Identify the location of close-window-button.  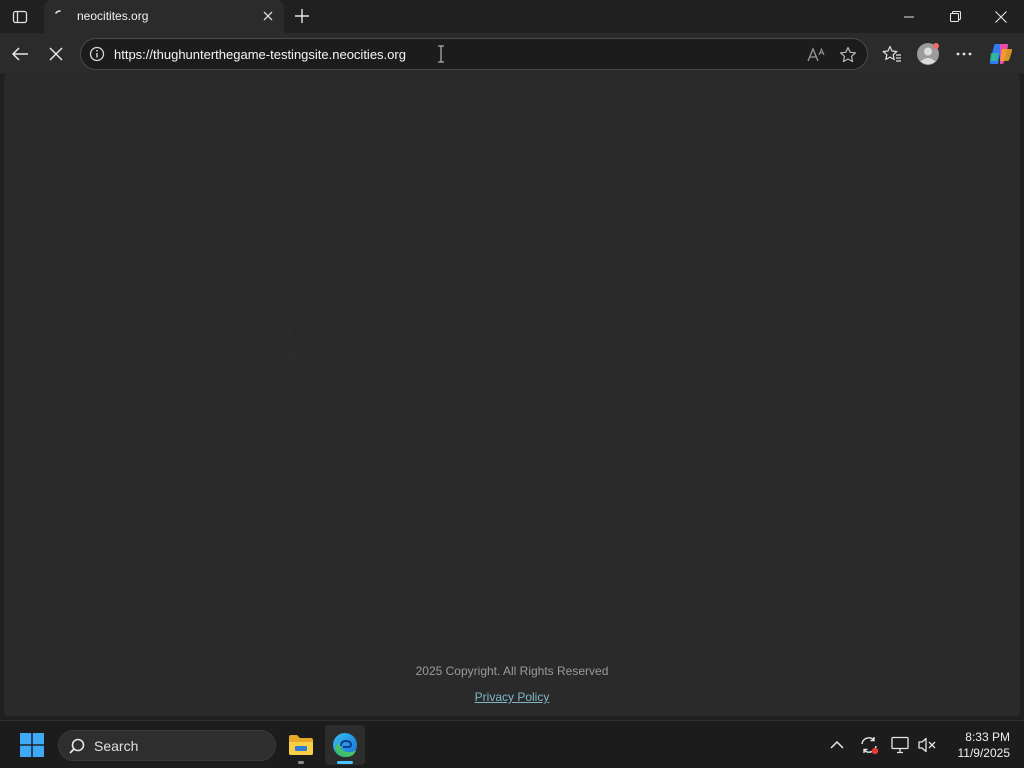
(1001, 16).